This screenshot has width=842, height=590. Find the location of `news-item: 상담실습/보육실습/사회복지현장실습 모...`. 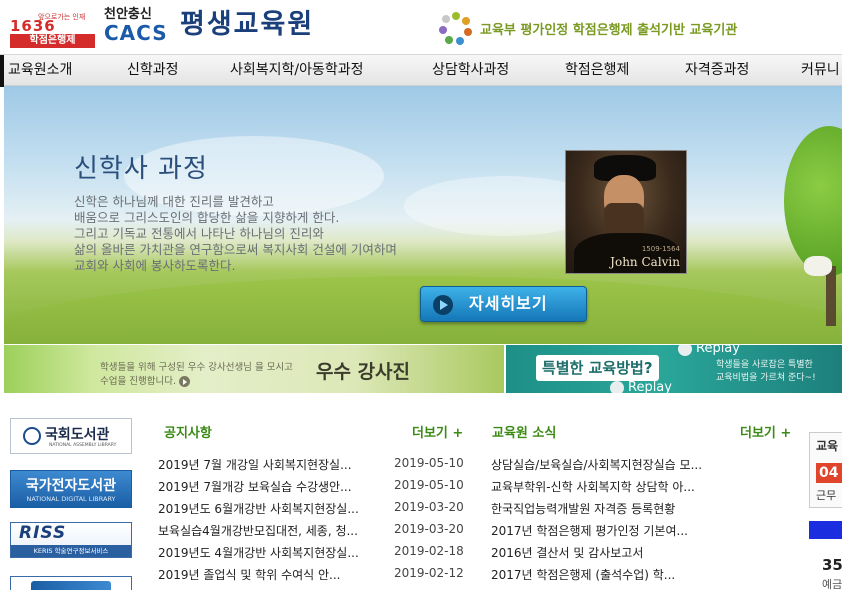

news-item: 상담실습/보육실습/사회복지현장실습 모... is located at coordinates (613, 467).